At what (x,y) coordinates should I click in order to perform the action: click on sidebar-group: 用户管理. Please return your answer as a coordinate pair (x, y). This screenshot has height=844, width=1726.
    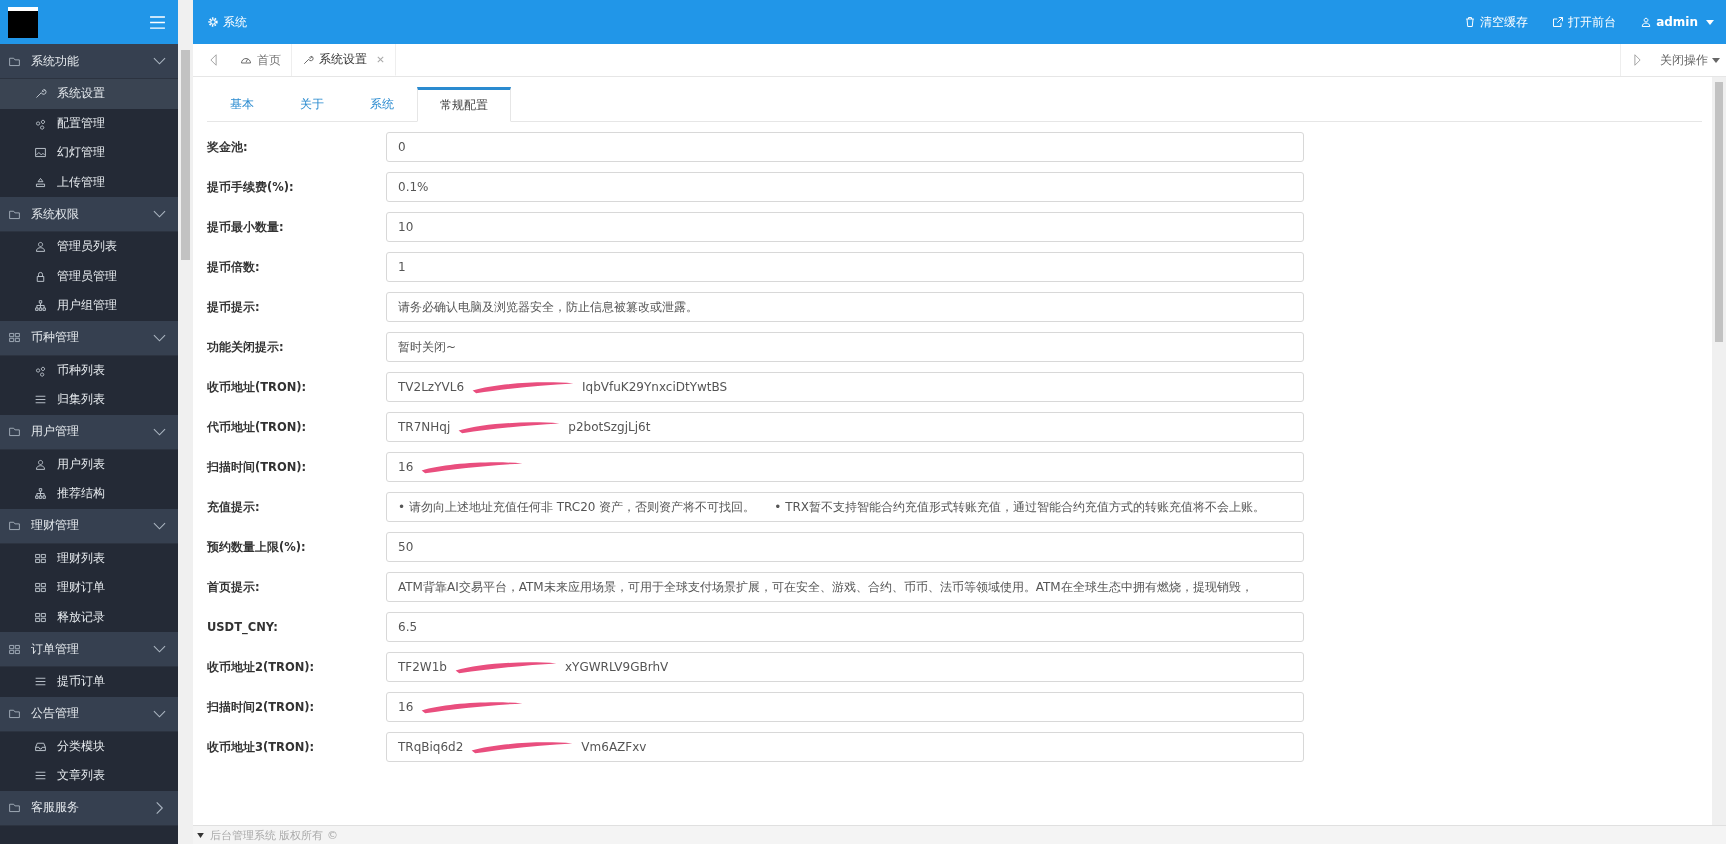
    Looking at the image, I should click on (89, 432).